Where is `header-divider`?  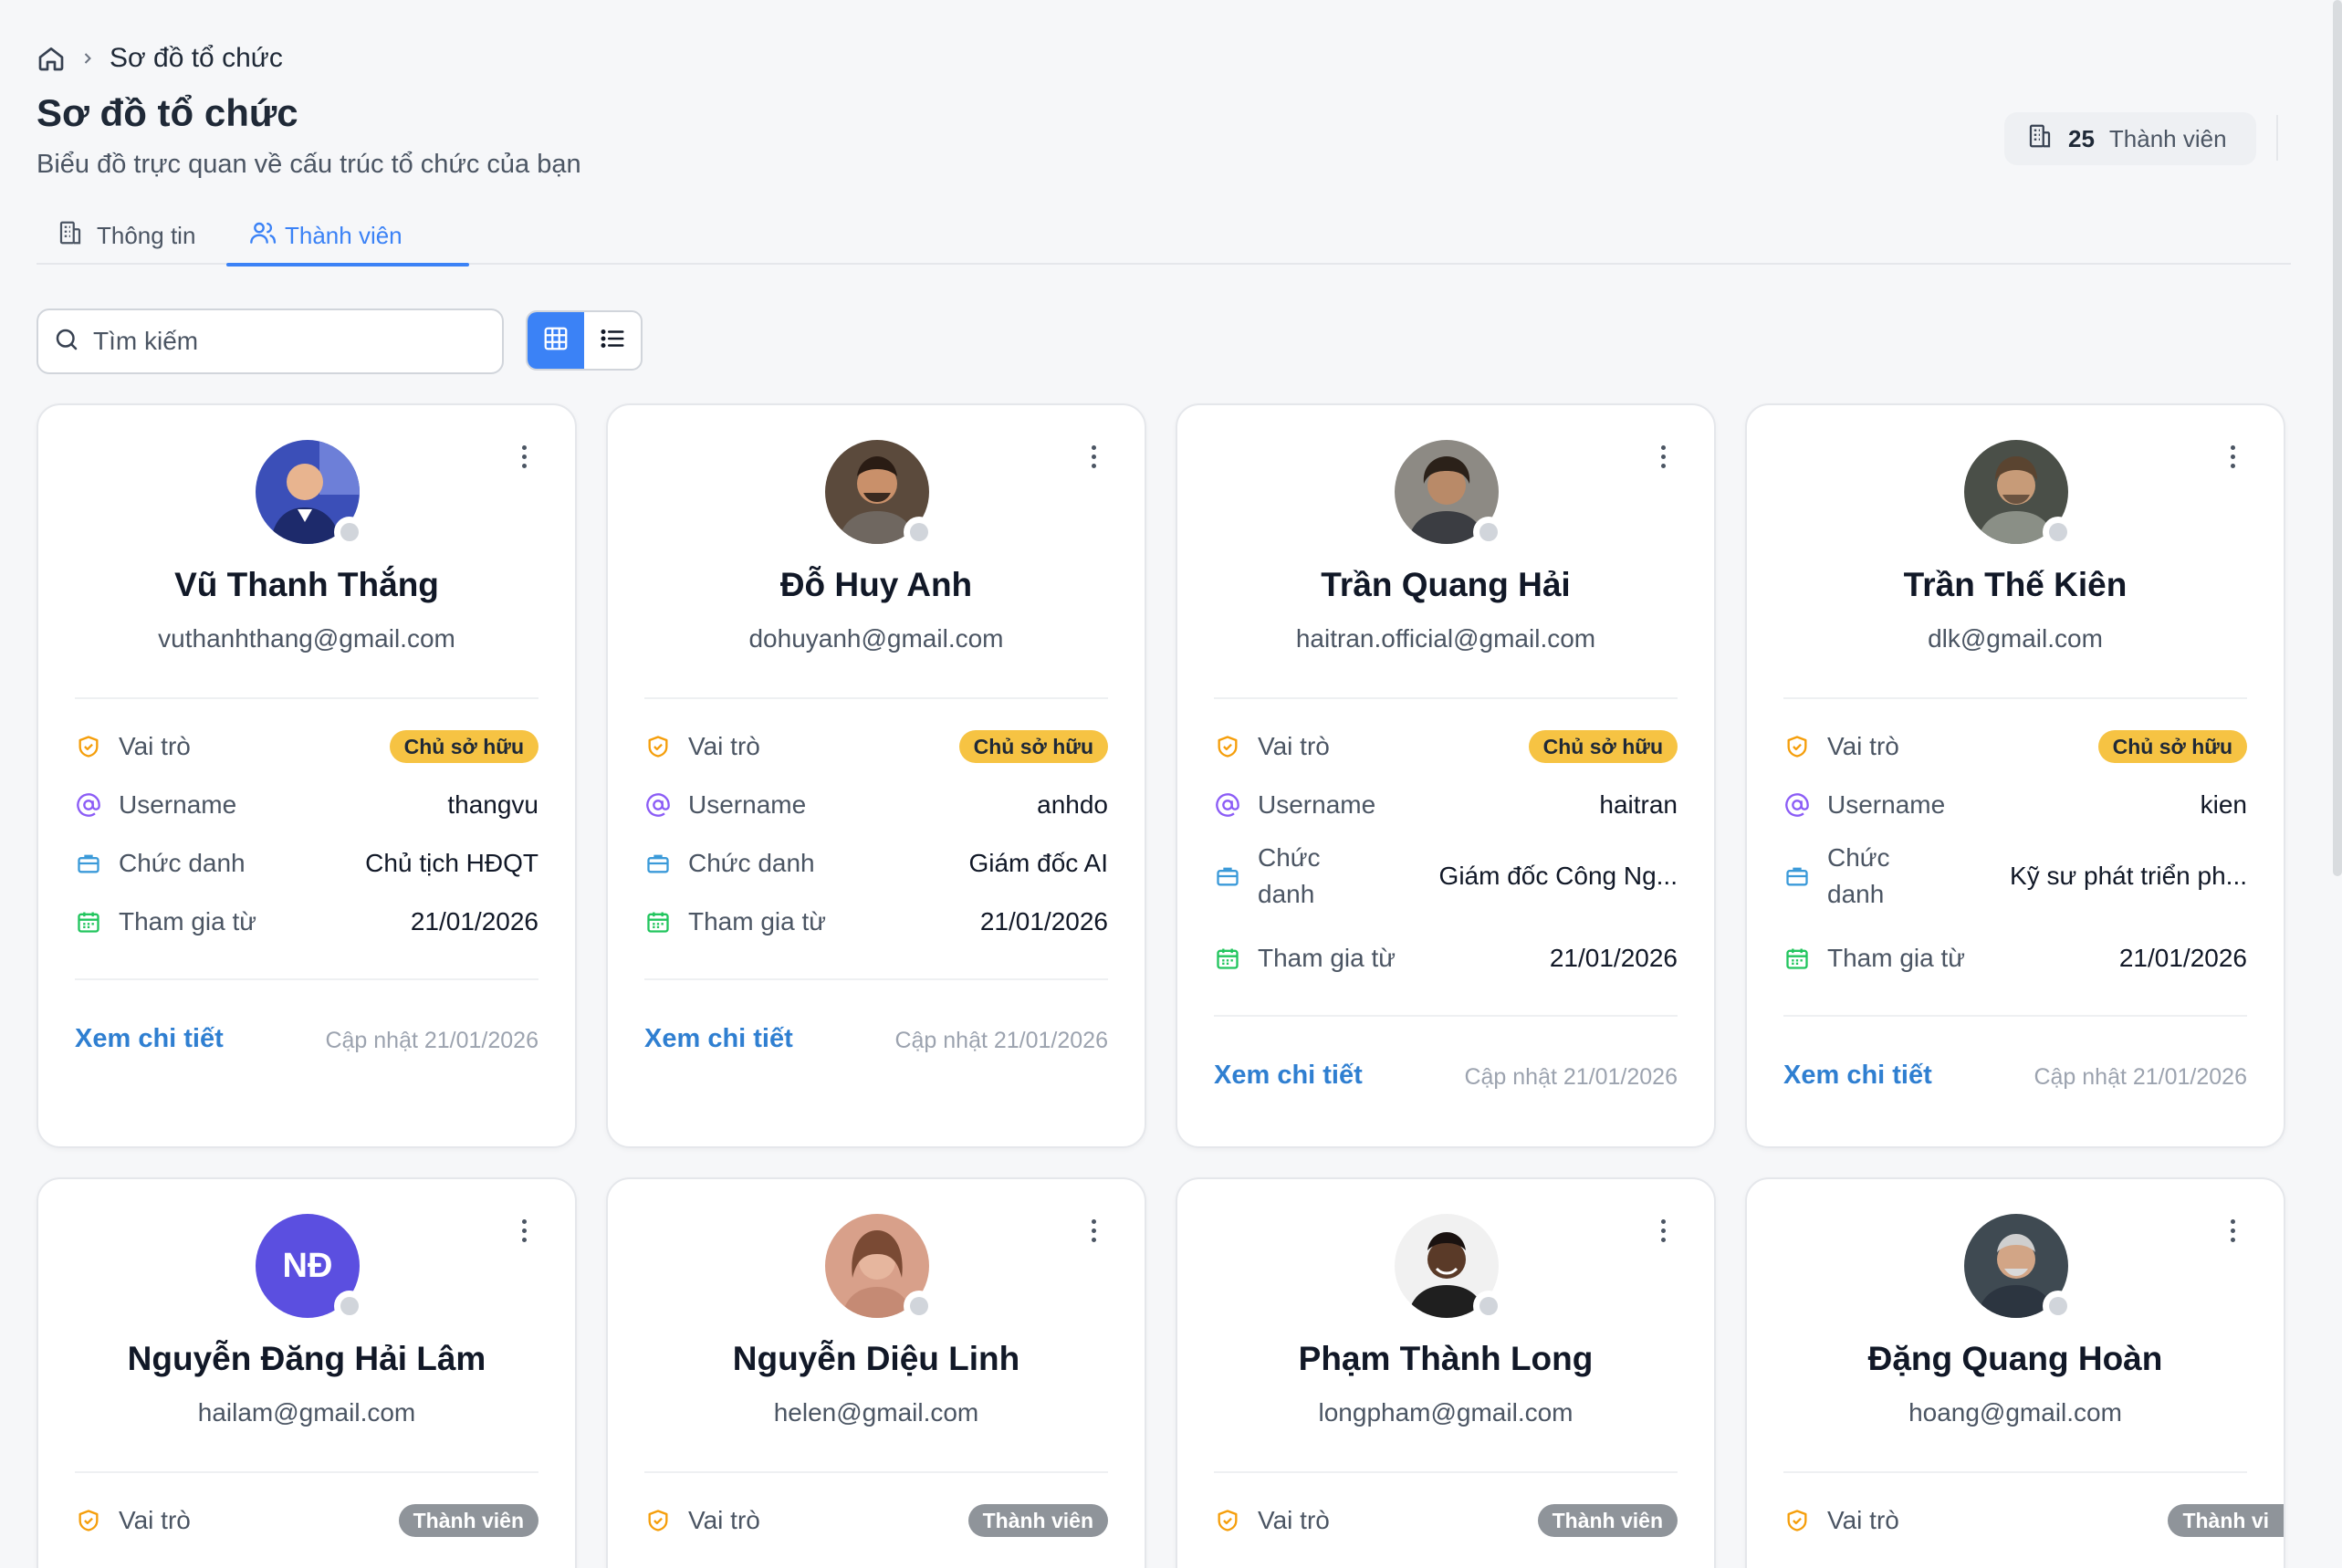
header-divider is located at coordinates (2277, 138).